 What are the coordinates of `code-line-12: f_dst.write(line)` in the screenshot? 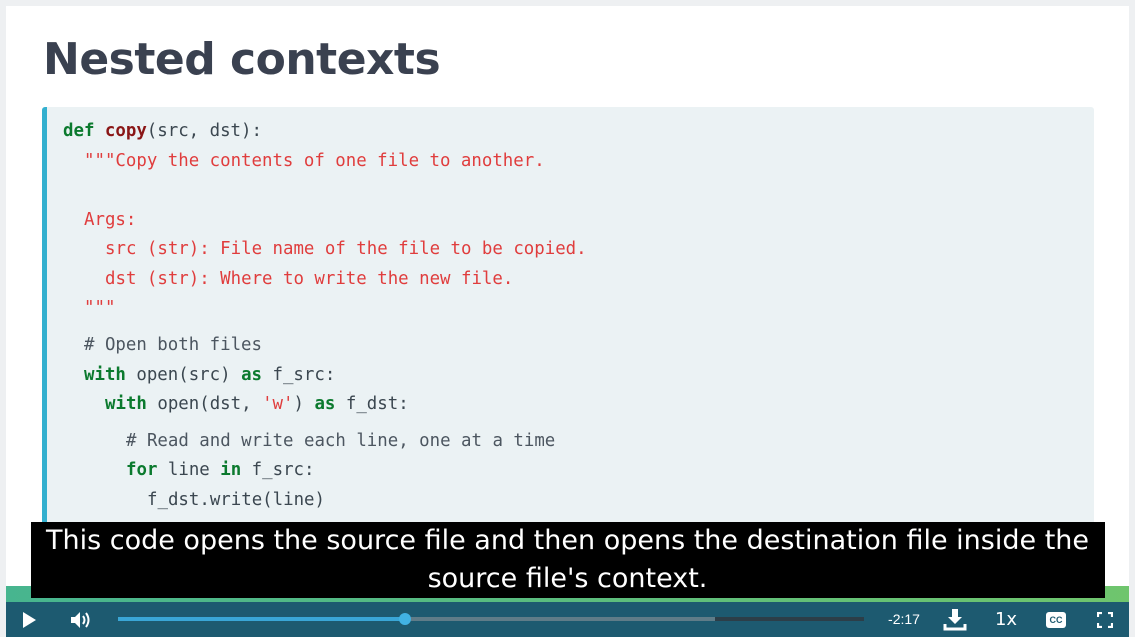 It's located at (236, 500).